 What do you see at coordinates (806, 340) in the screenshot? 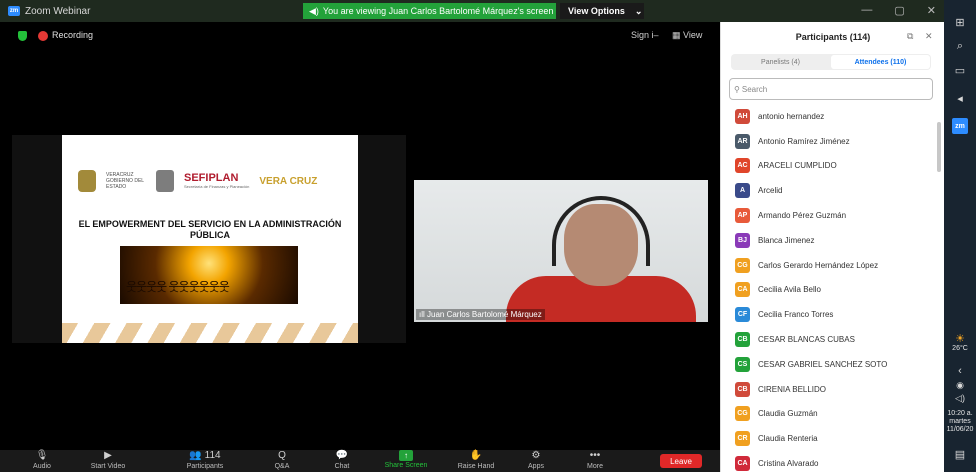
I see `participant-name: CESAR BLANCAS CUBAS` at bounding box center [806, 340].